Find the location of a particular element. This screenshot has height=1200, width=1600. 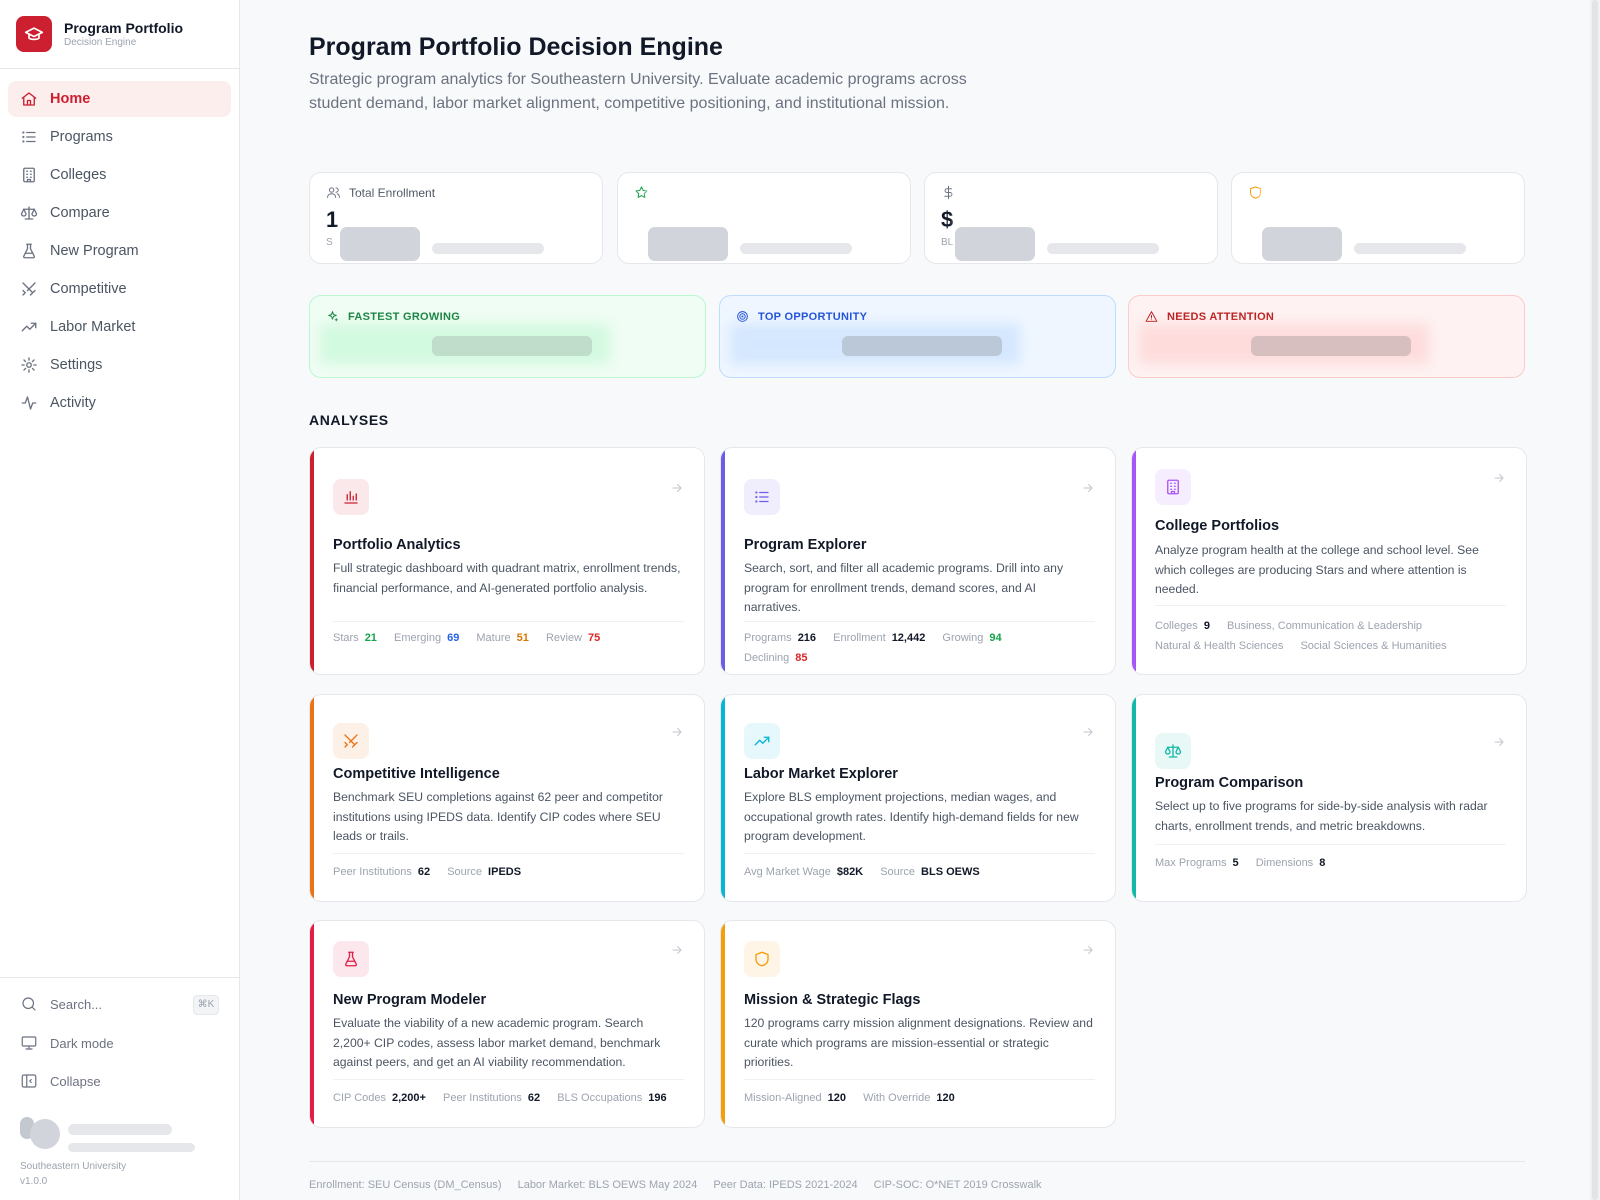

card-metrics: Stars 21 Emerging 69 Mature 51 Review 75 is located at coordinates (508, 638).